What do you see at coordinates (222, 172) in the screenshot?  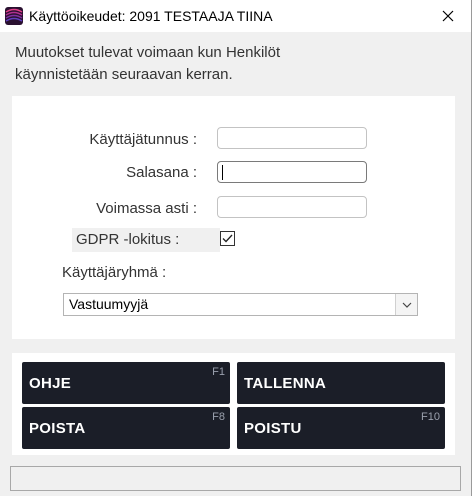 I see `text-caret` at bounding box center [222, 172].